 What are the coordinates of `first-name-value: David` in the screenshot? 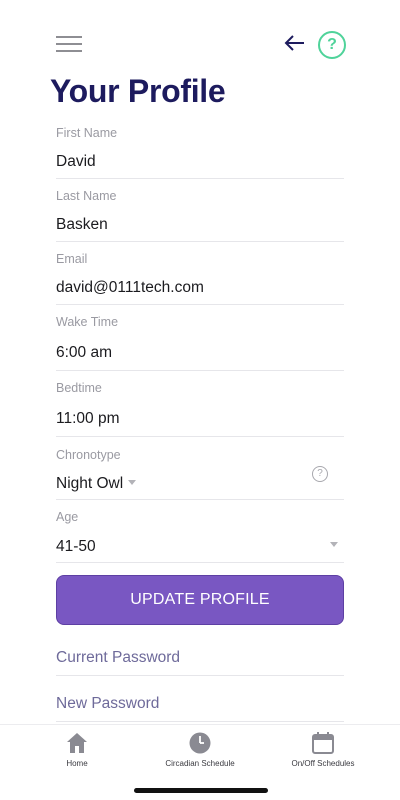 It's located at (76, 162).